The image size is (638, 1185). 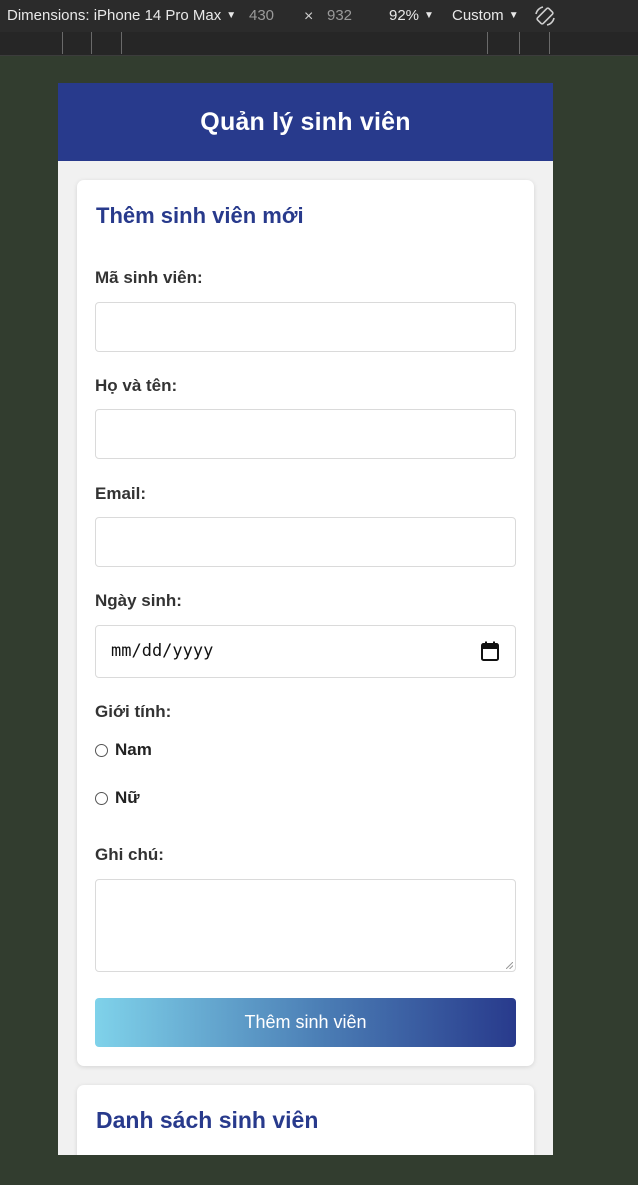 I want to click on height-field: 932, so click(x=339, y=15).